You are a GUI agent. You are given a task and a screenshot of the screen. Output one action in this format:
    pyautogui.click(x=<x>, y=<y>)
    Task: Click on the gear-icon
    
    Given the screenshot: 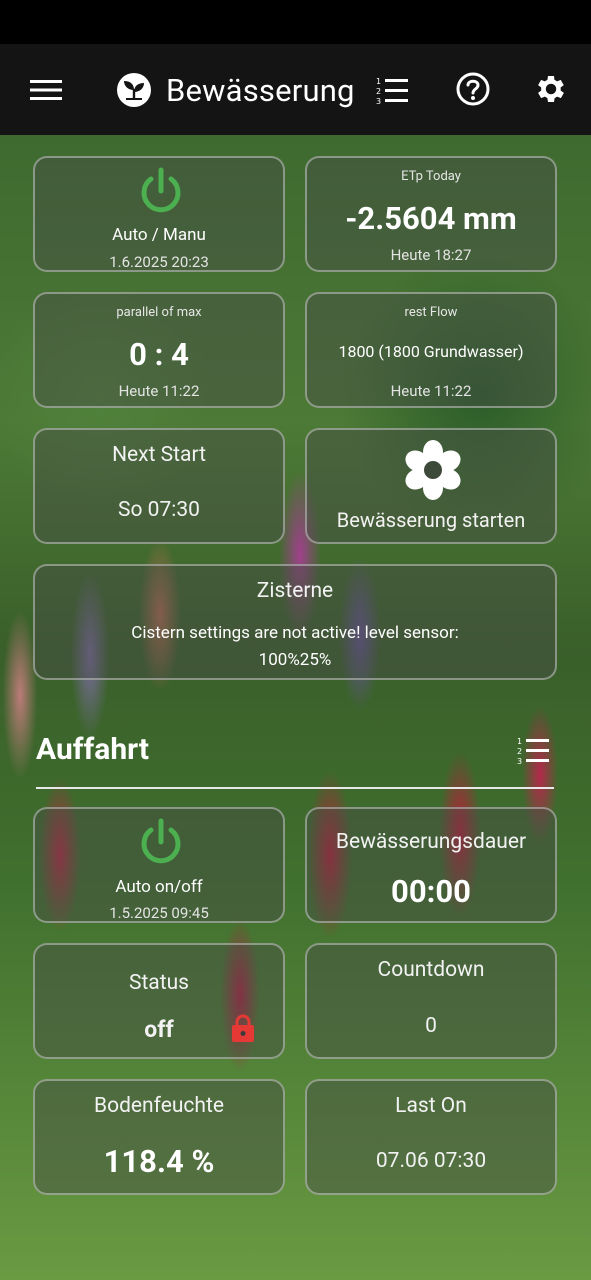 What is the action you would take?
    pyautogui.click(x=551, y=89)
    